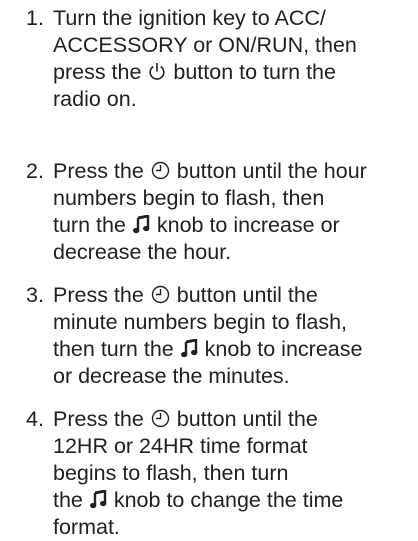 This screenshot has width=418, height=541. What do you see at coordinates (194, 72) in the screenshot?
I see `step-line: press the button to turn the` at bounding box center [194, 72].